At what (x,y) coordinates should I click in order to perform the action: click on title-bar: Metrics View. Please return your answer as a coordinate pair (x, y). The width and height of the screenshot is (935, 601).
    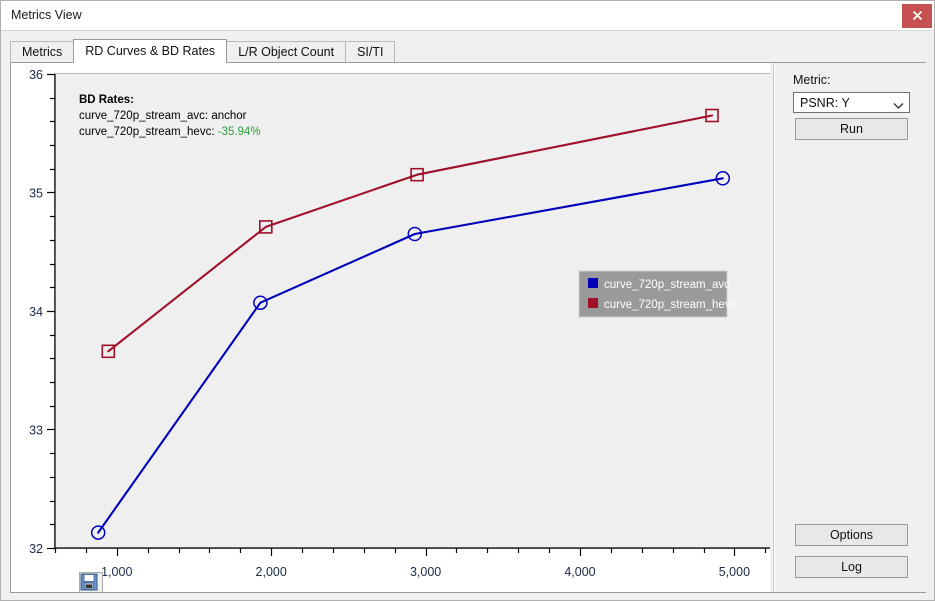
    Looking at the image, I should click on (467, 16).